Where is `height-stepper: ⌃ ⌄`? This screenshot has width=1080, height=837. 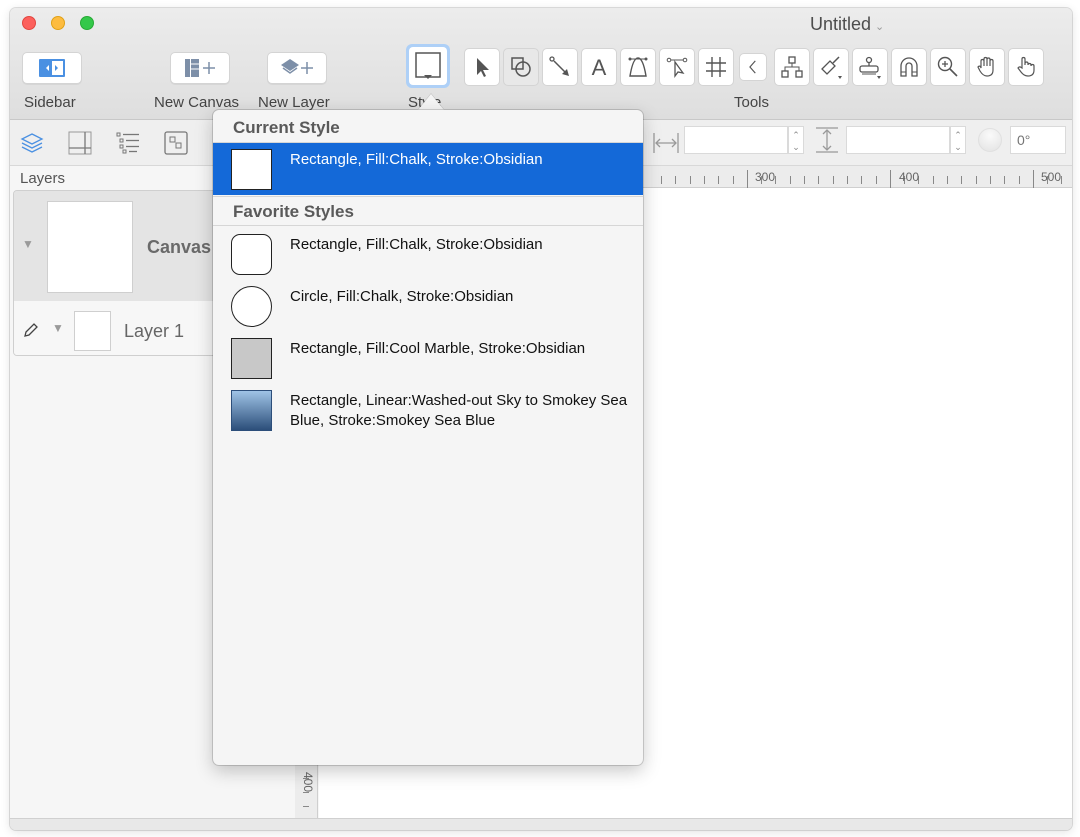 height-stepper: ⌃ ⌄ is located at coordinates (958, 140).